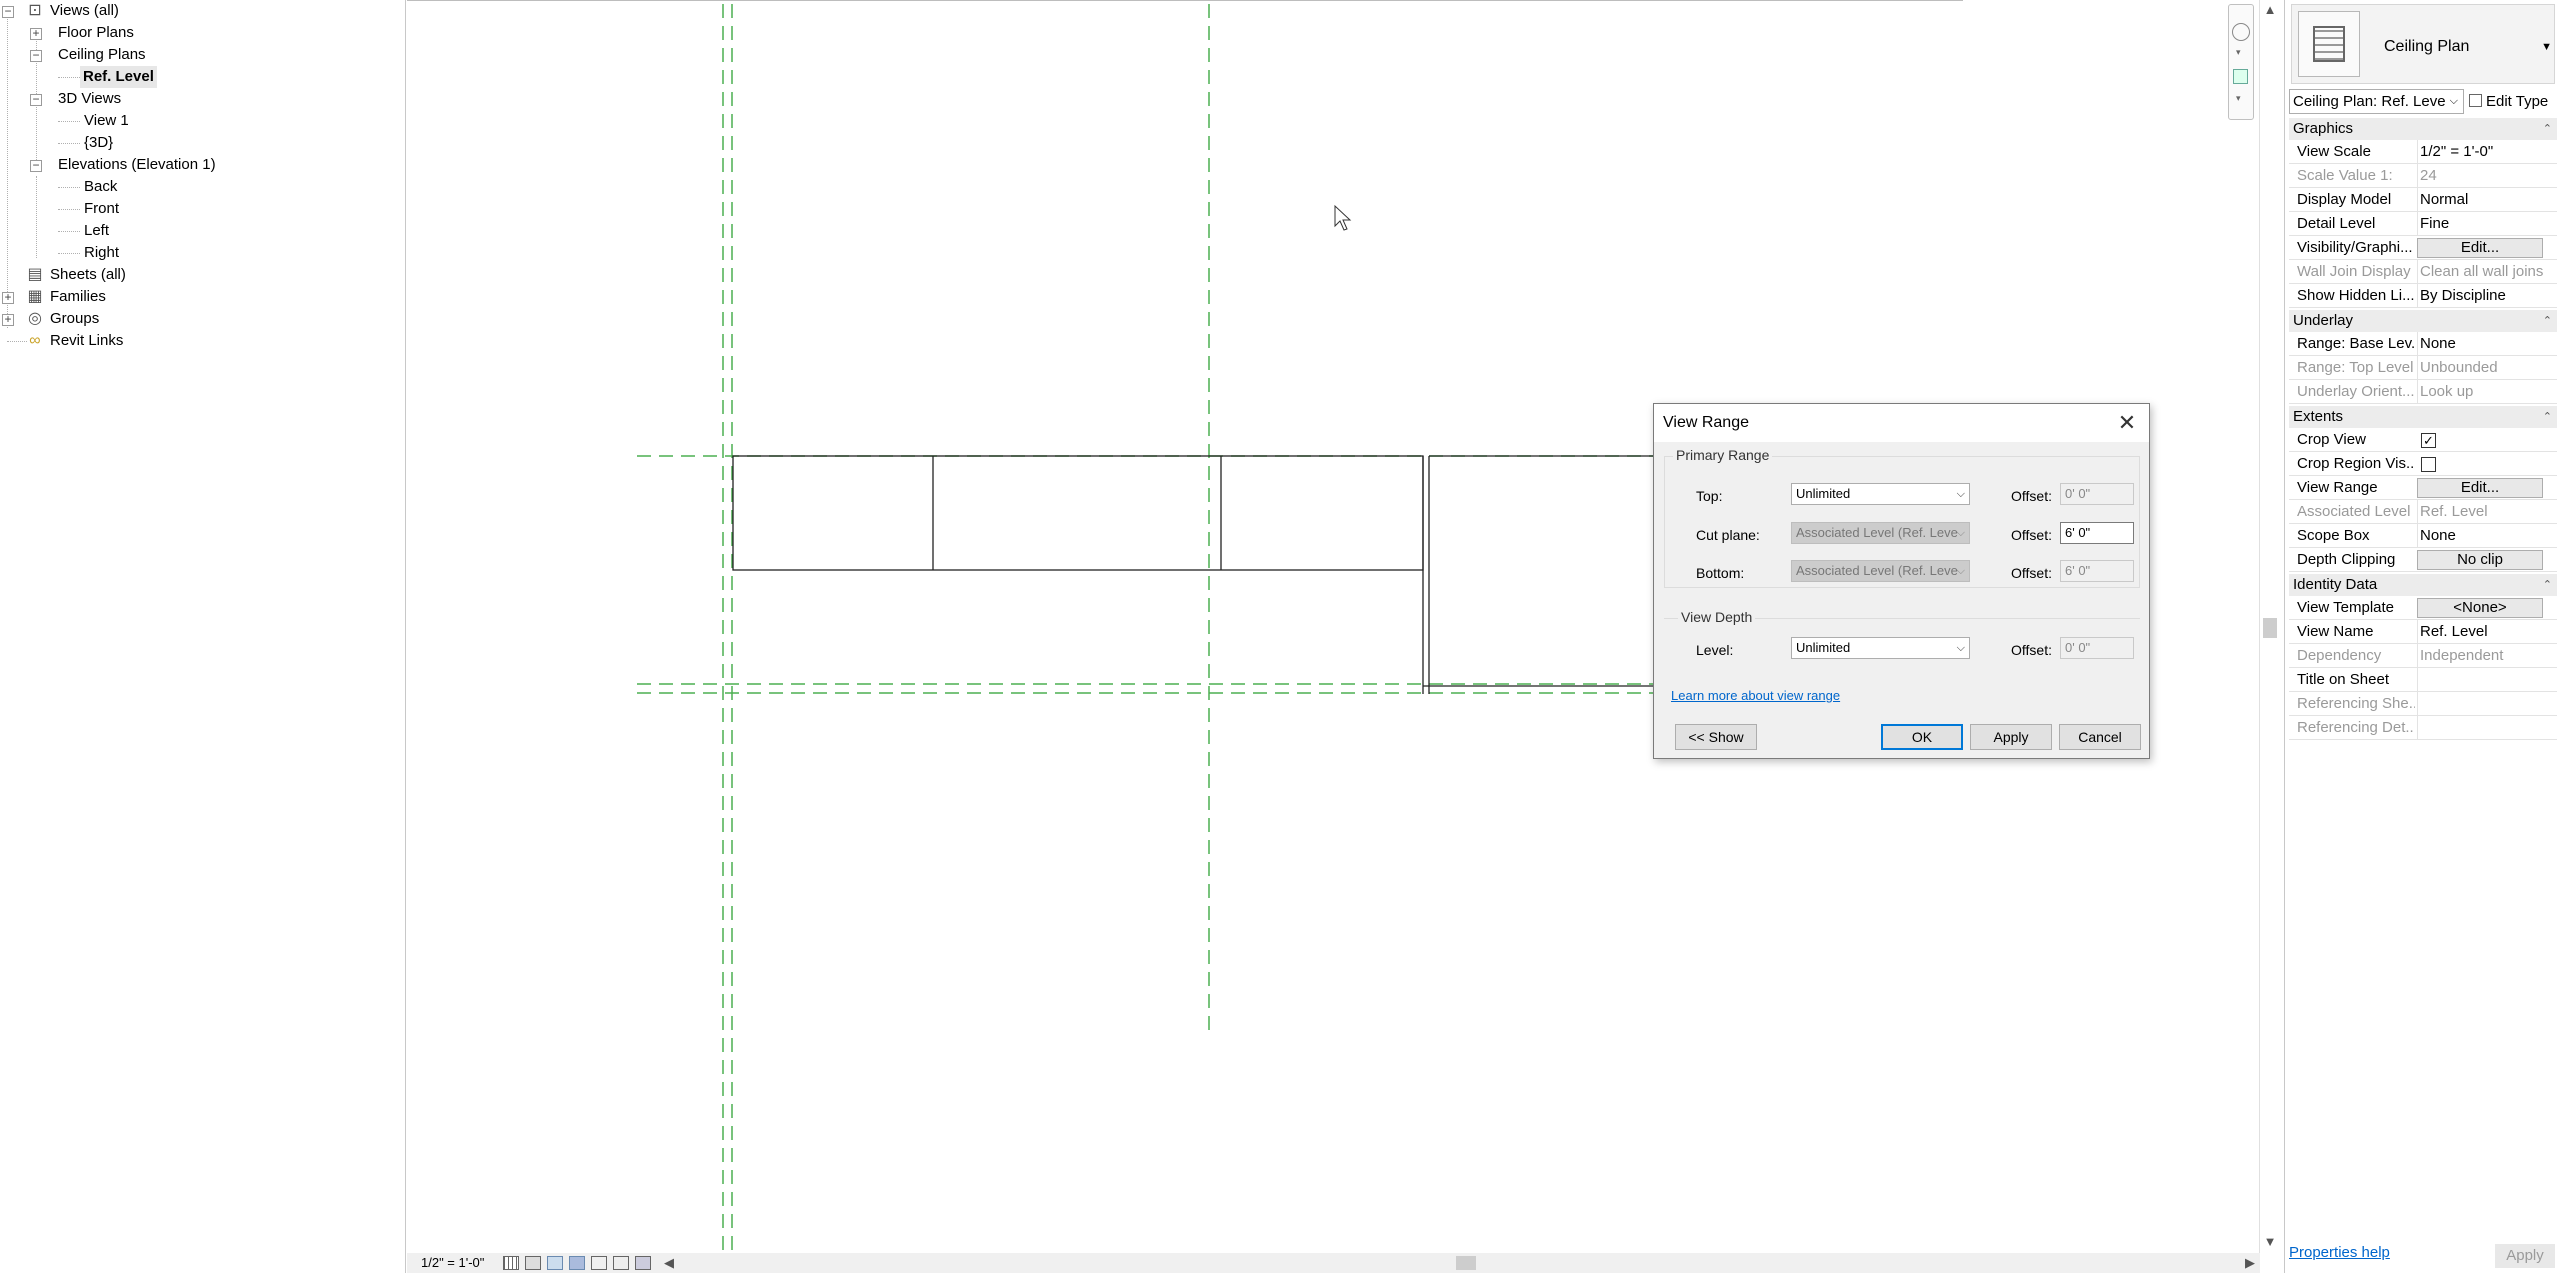 Image resolution: width=2557 pixels, height=1273 pixels. What do you see at coordinates (84, 11) in the screenshot?
I see `tree-item-views-all: Views (all)` at bounding box center [84, 11].